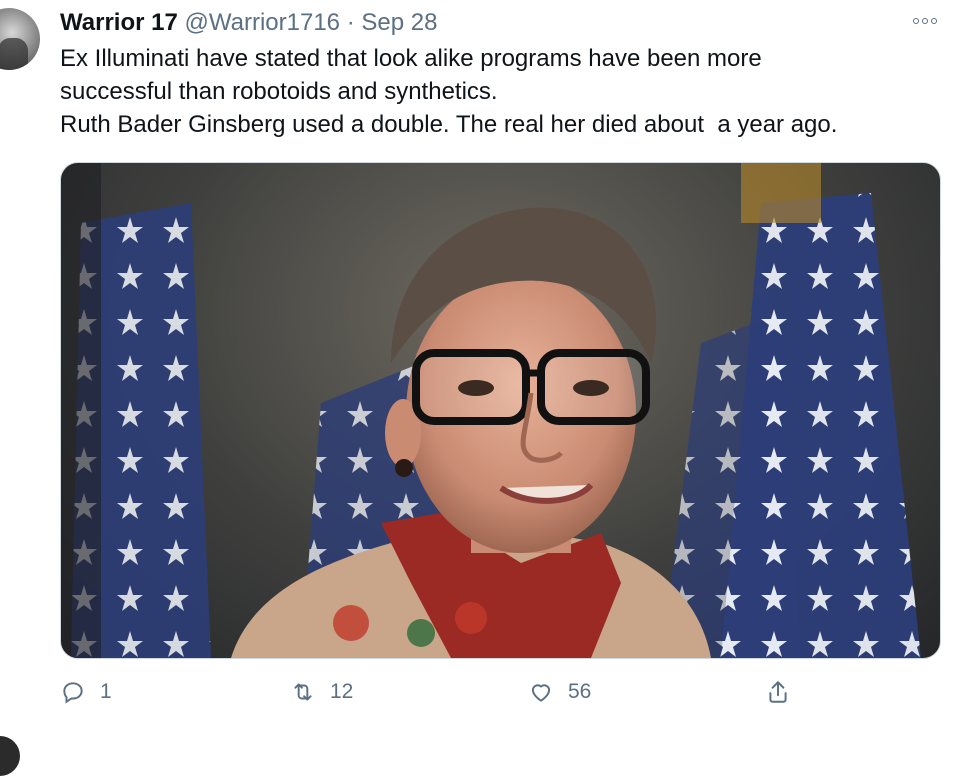 This screenshot has width=960, height=776. What do you see at coordinates (303, 692) in the screenshot?
I see `retweet-icon` at bounding box center [303, 692].